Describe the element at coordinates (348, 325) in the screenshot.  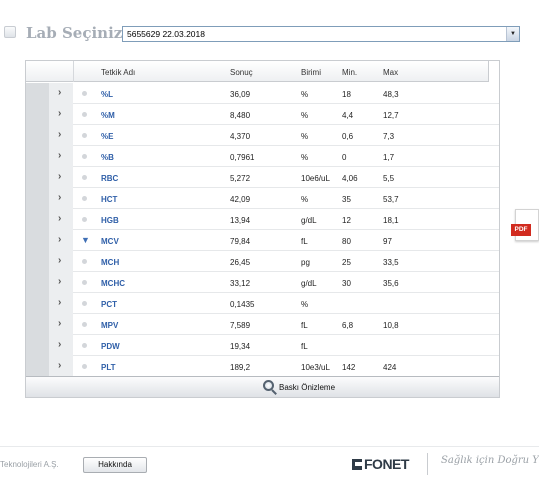
I see `test-min: 6,8` at that location.